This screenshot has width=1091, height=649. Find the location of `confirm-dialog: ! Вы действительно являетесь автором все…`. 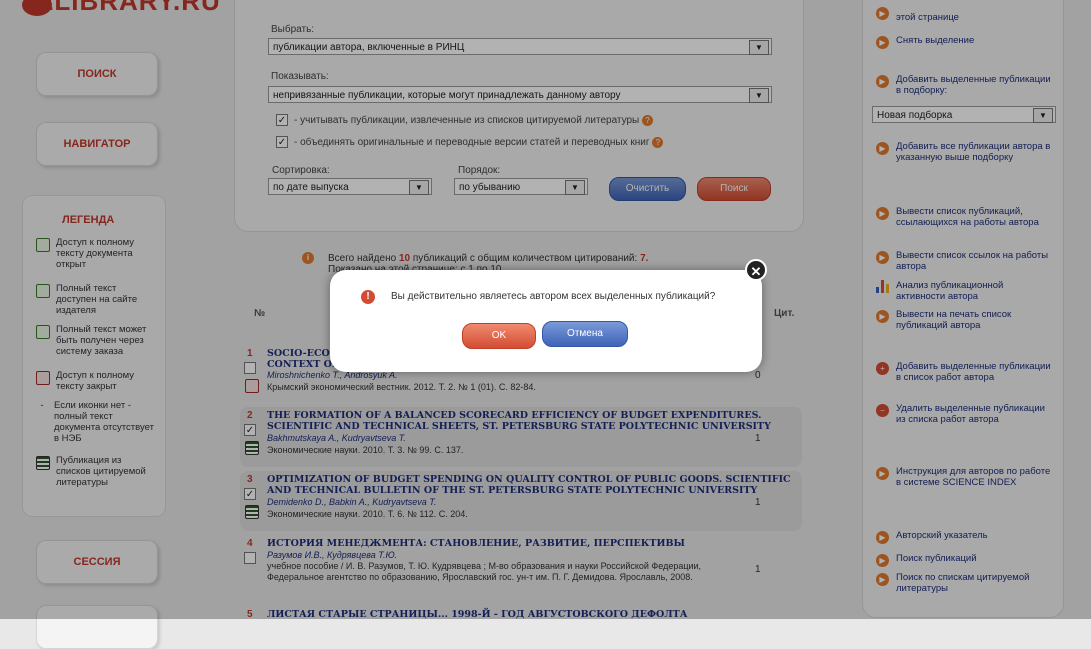

confirm-dialog: ! Вы действительно являетесь автором все… is located at coordinates (546, 321).